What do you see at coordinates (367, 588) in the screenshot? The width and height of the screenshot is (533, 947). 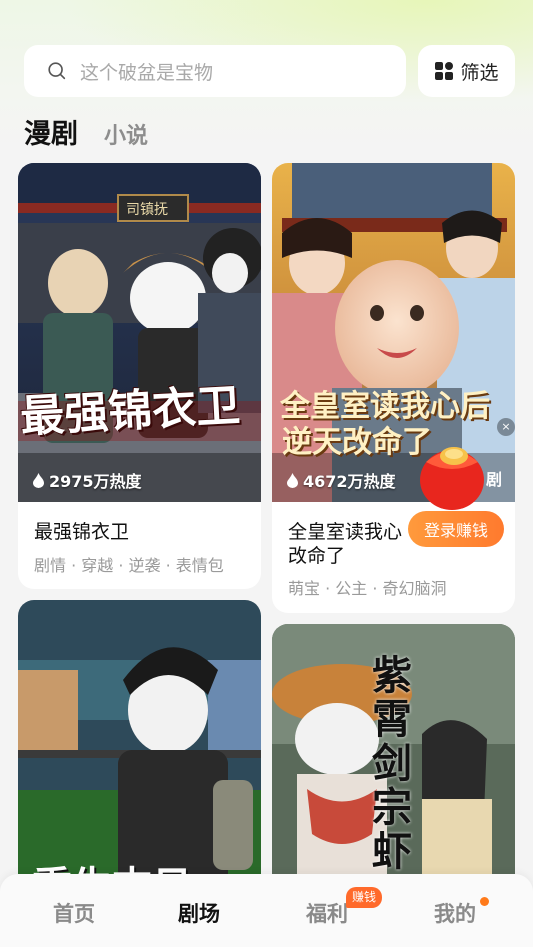 I see `card-tags: 萌宝 · 公主 · 奇幻脑洞` at bounding box center [367, 588].